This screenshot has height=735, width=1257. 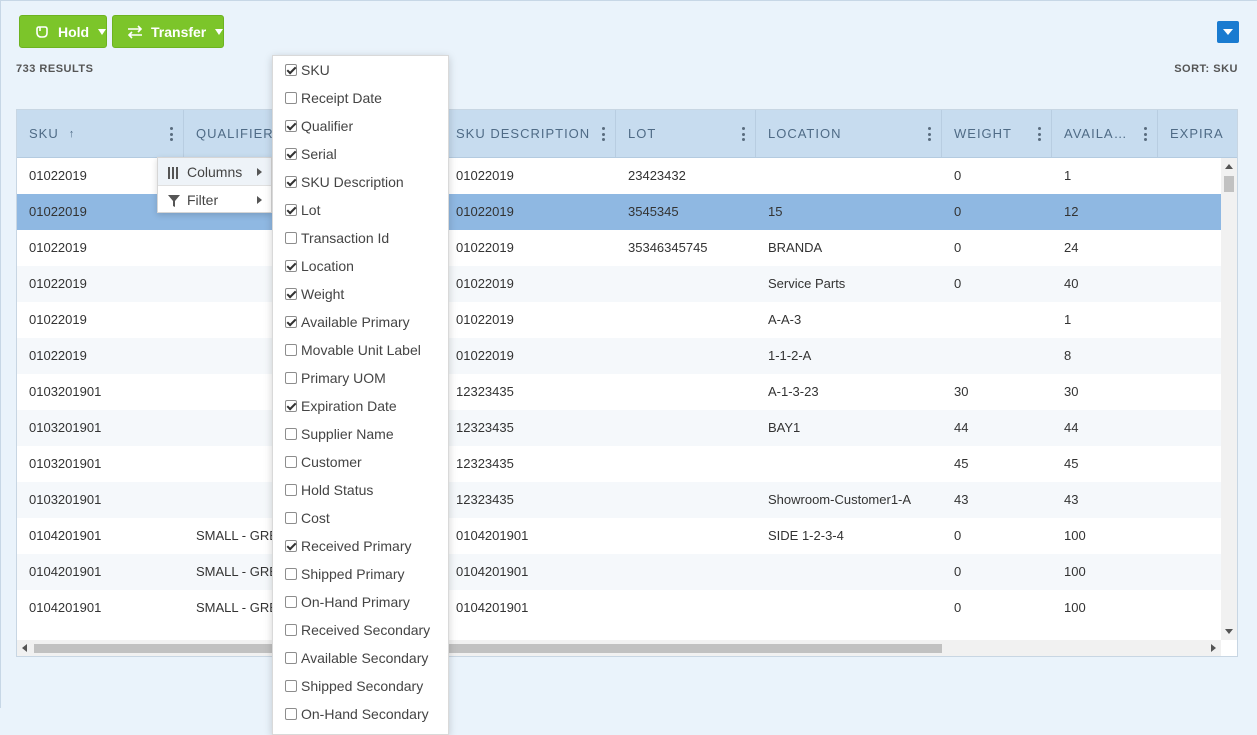 What do you see at coordinates (307, 518) in the screenshot?
I see `column-toggle-item: Cost` at bounding box center [307, 518].